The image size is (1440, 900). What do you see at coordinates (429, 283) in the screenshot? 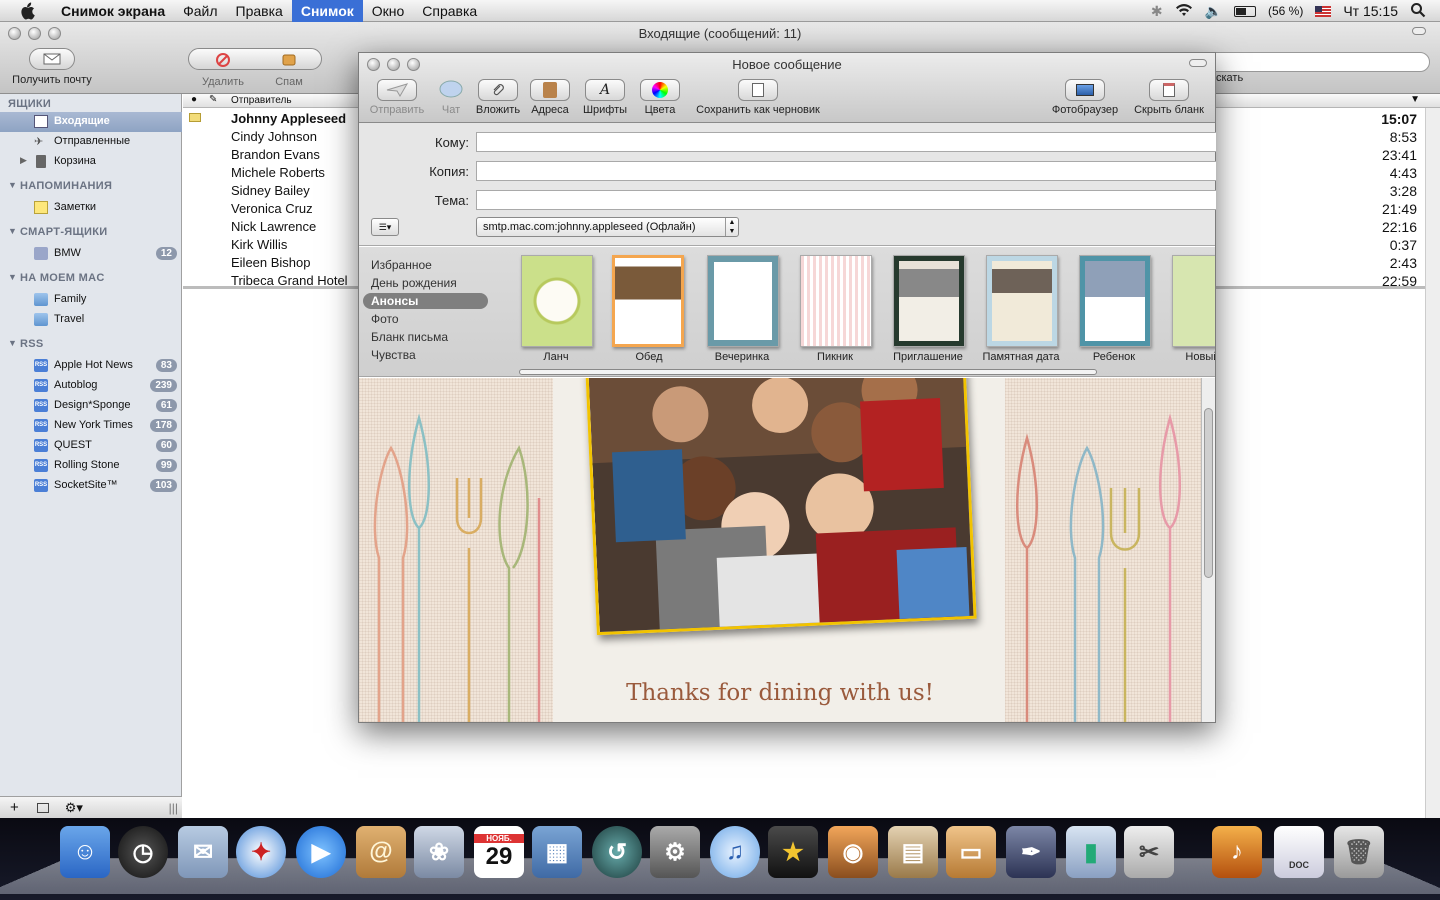
I see `category-birthday: День рождения` at bounding box center [429, 283].